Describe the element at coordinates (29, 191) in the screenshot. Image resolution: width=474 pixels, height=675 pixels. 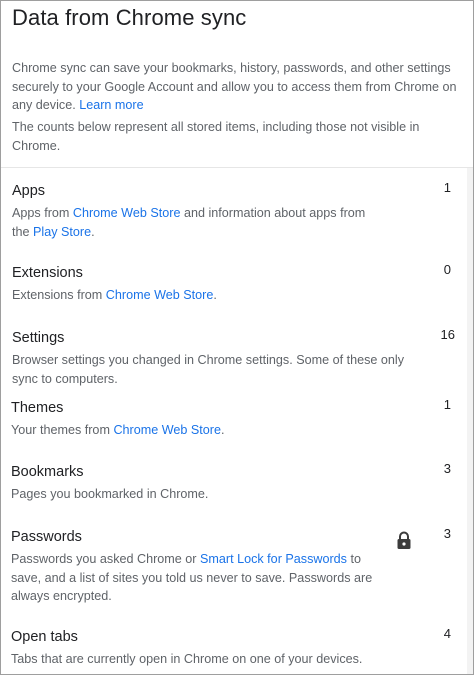
I see `item-title: Apps` at that location.